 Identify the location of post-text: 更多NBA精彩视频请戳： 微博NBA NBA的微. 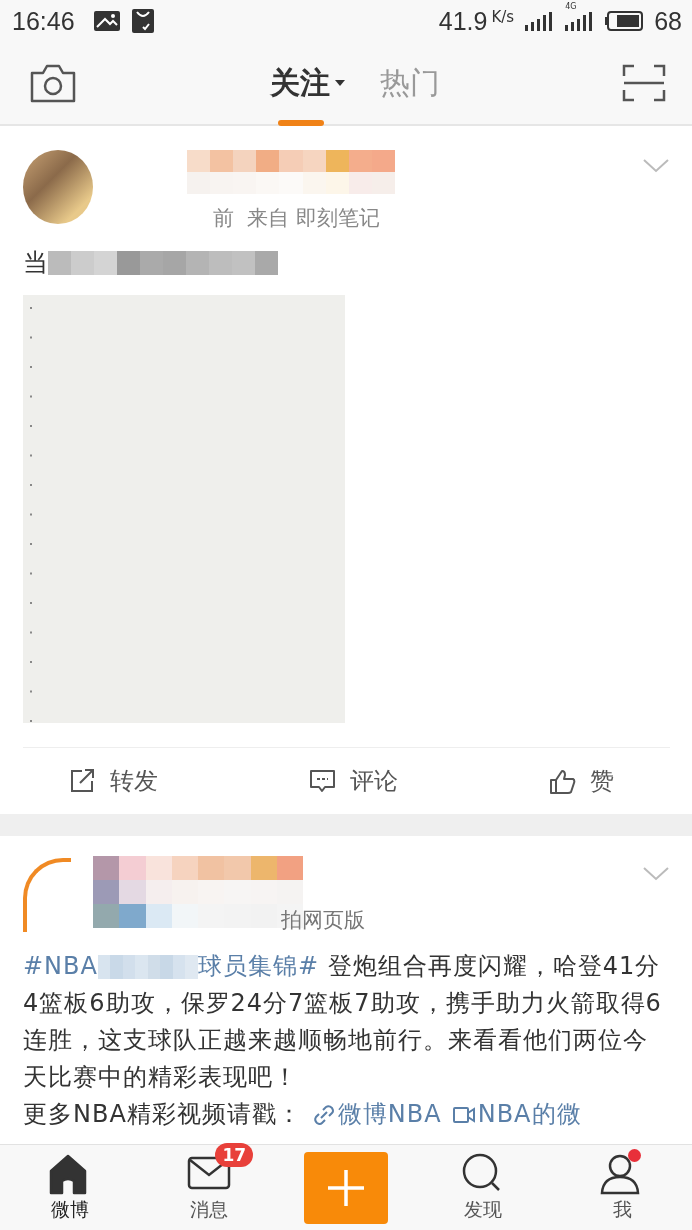
(346, 1114).